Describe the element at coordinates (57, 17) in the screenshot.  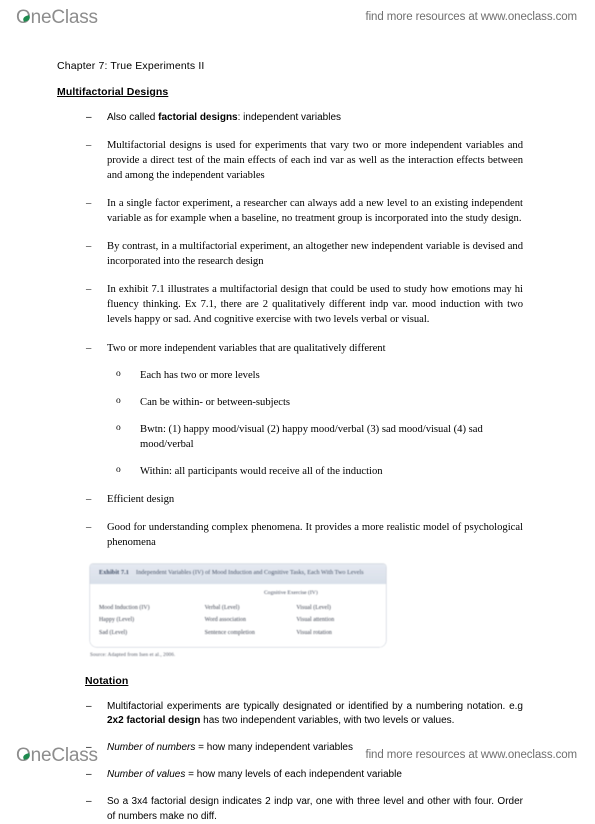
I see `oneclass-logo: OneClass` at that location.